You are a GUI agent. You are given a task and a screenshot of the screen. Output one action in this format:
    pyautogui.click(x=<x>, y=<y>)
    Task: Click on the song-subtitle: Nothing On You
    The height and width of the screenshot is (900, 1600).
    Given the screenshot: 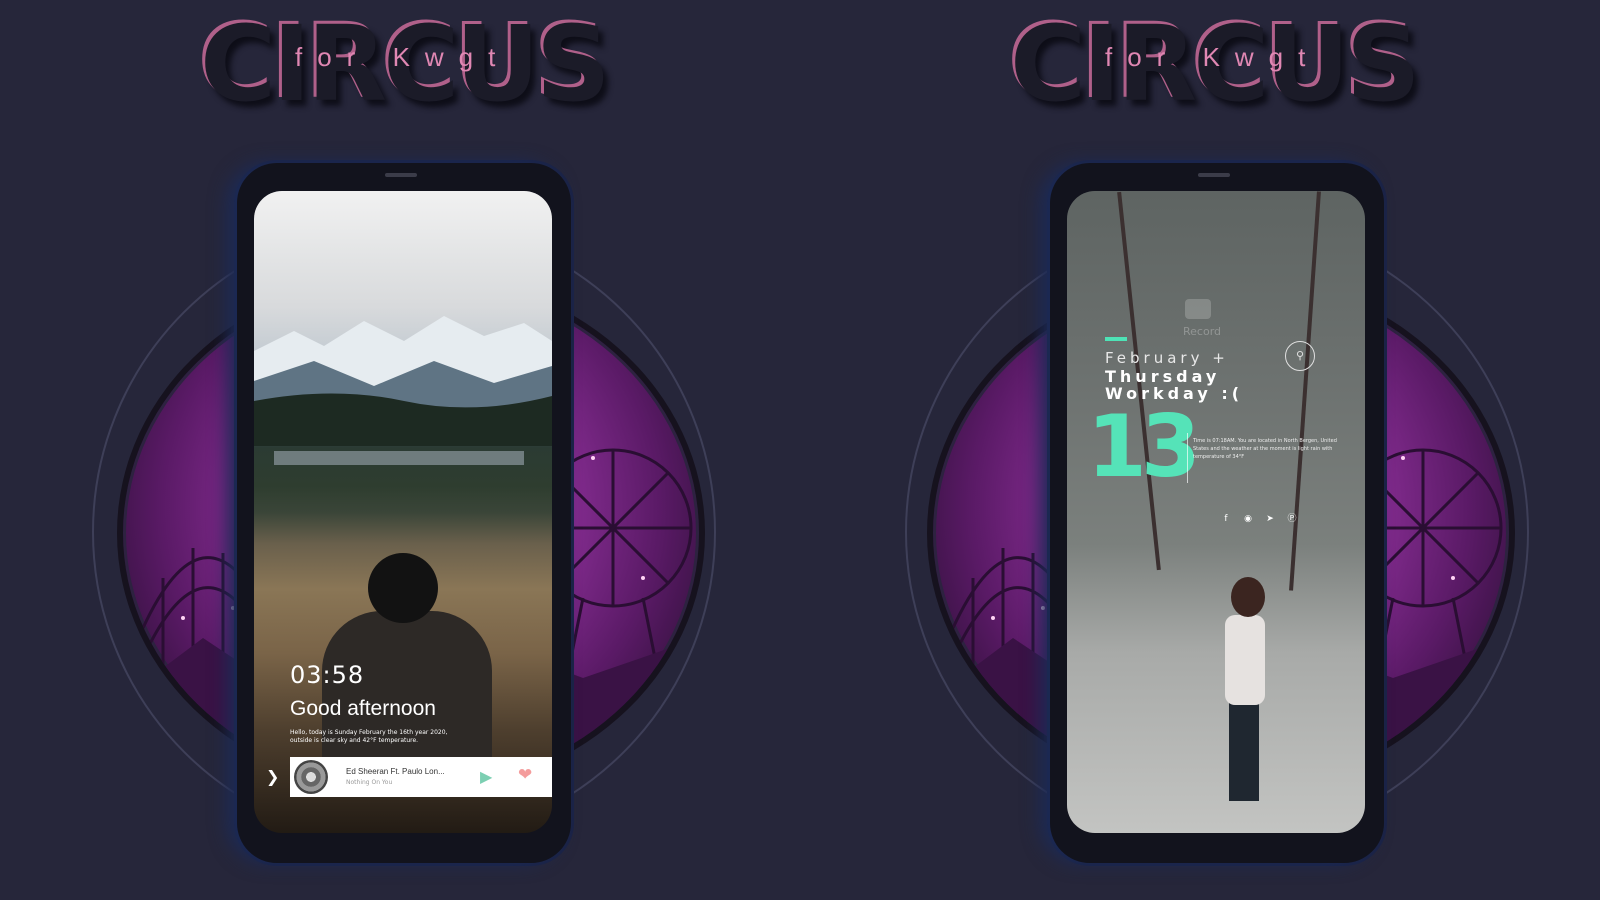 What is the action you would take?
    pyautogui.click(x=369, y=782)
    